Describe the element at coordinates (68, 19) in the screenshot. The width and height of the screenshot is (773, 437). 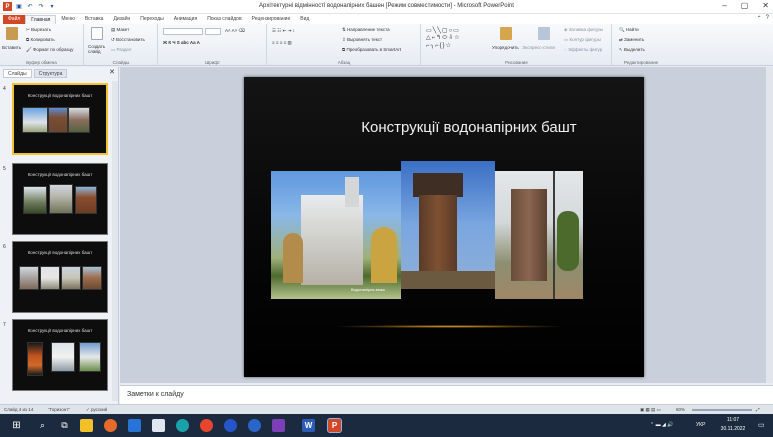
I see `tab-menu: Меню` at that location.